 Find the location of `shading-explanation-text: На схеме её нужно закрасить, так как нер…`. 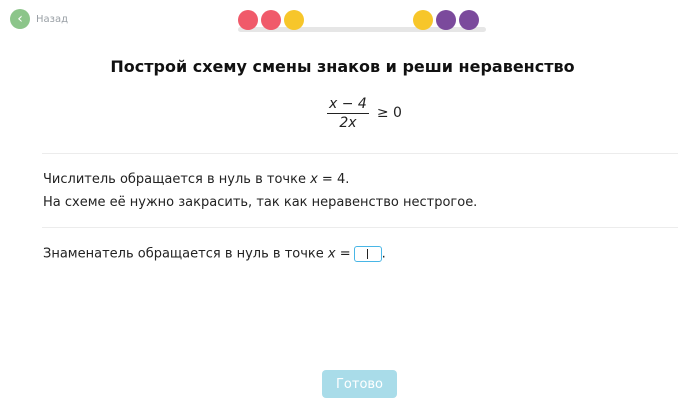

shading-explanation-text: На схеме её нужно закрасить, так как нер… is located at coordinates (260, 202).